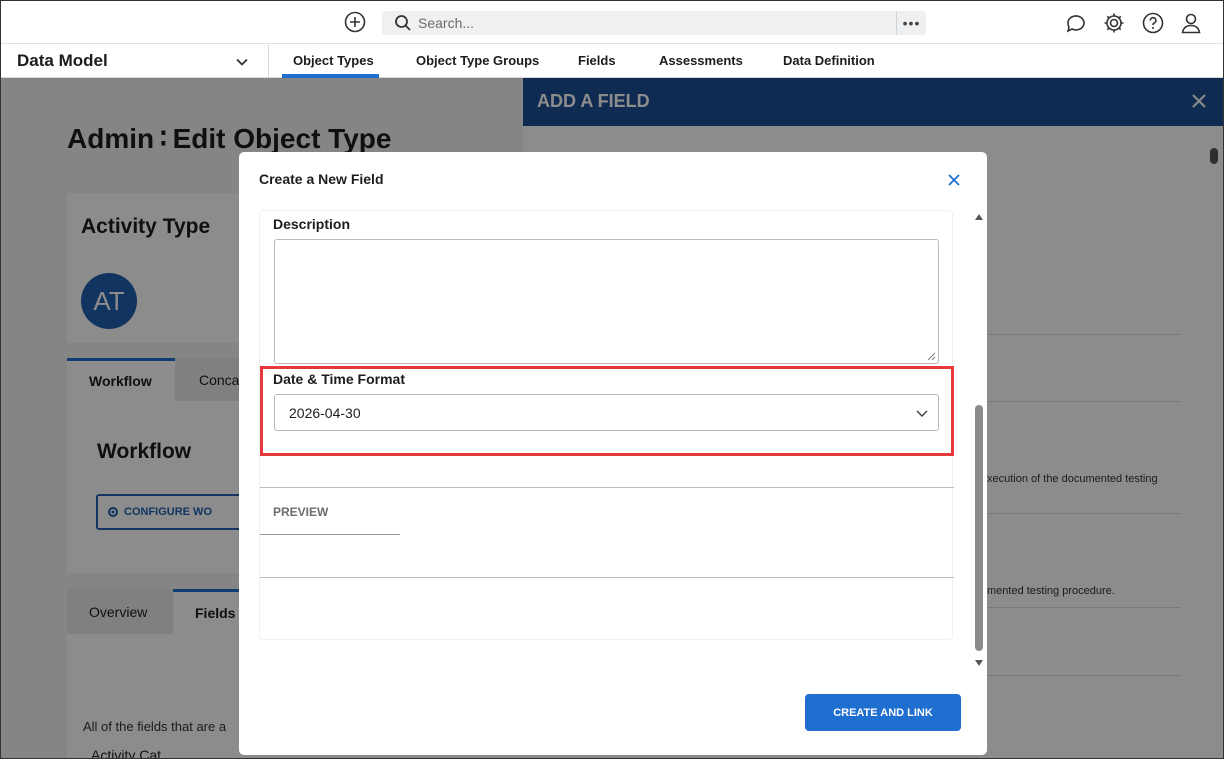 The height and width of the screenshot is (759, 1224). I want to click on tab-data-definition: Data Definition, so click(829, 60).